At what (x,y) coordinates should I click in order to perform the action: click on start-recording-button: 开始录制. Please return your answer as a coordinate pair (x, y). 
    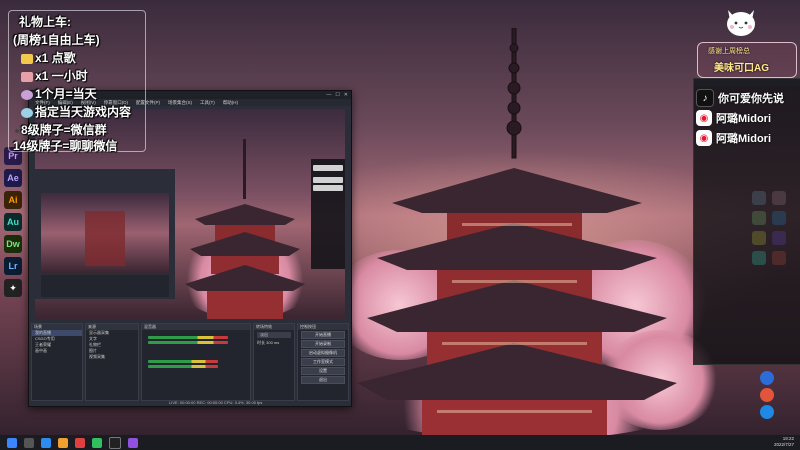
    Looking at the image, I should click on (323, 344).